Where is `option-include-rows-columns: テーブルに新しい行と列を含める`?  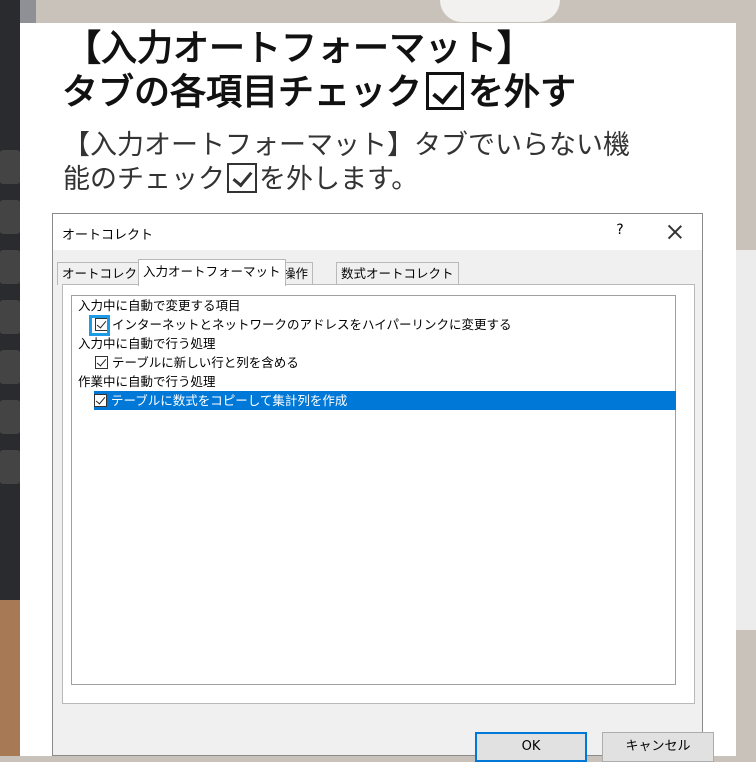 option-include-rows-columns: テーブルに新しい行と列を含める is located at coordinates (197, 362).